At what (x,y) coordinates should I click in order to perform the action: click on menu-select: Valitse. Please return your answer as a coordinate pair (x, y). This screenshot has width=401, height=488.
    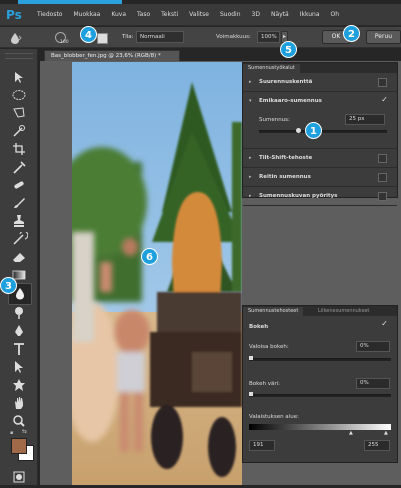
    Looking at the image, I should click on (199, 14).